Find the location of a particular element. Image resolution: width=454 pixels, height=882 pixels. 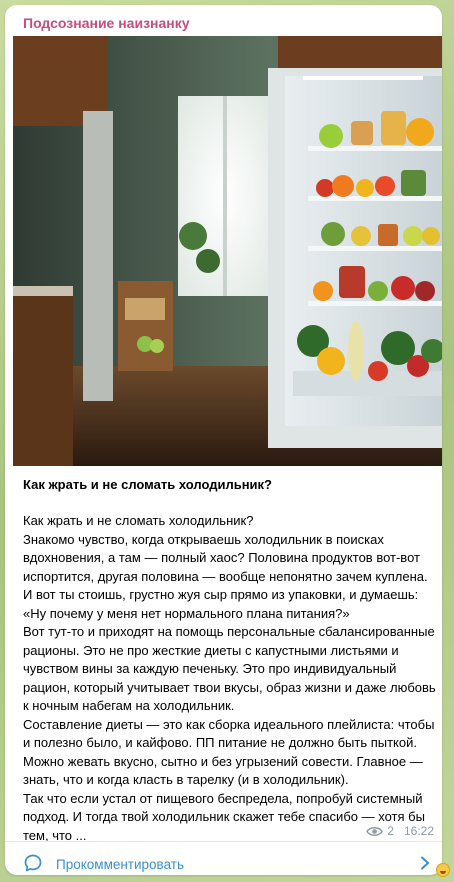

chevron-right-icon is located at coordinates (425, 863).